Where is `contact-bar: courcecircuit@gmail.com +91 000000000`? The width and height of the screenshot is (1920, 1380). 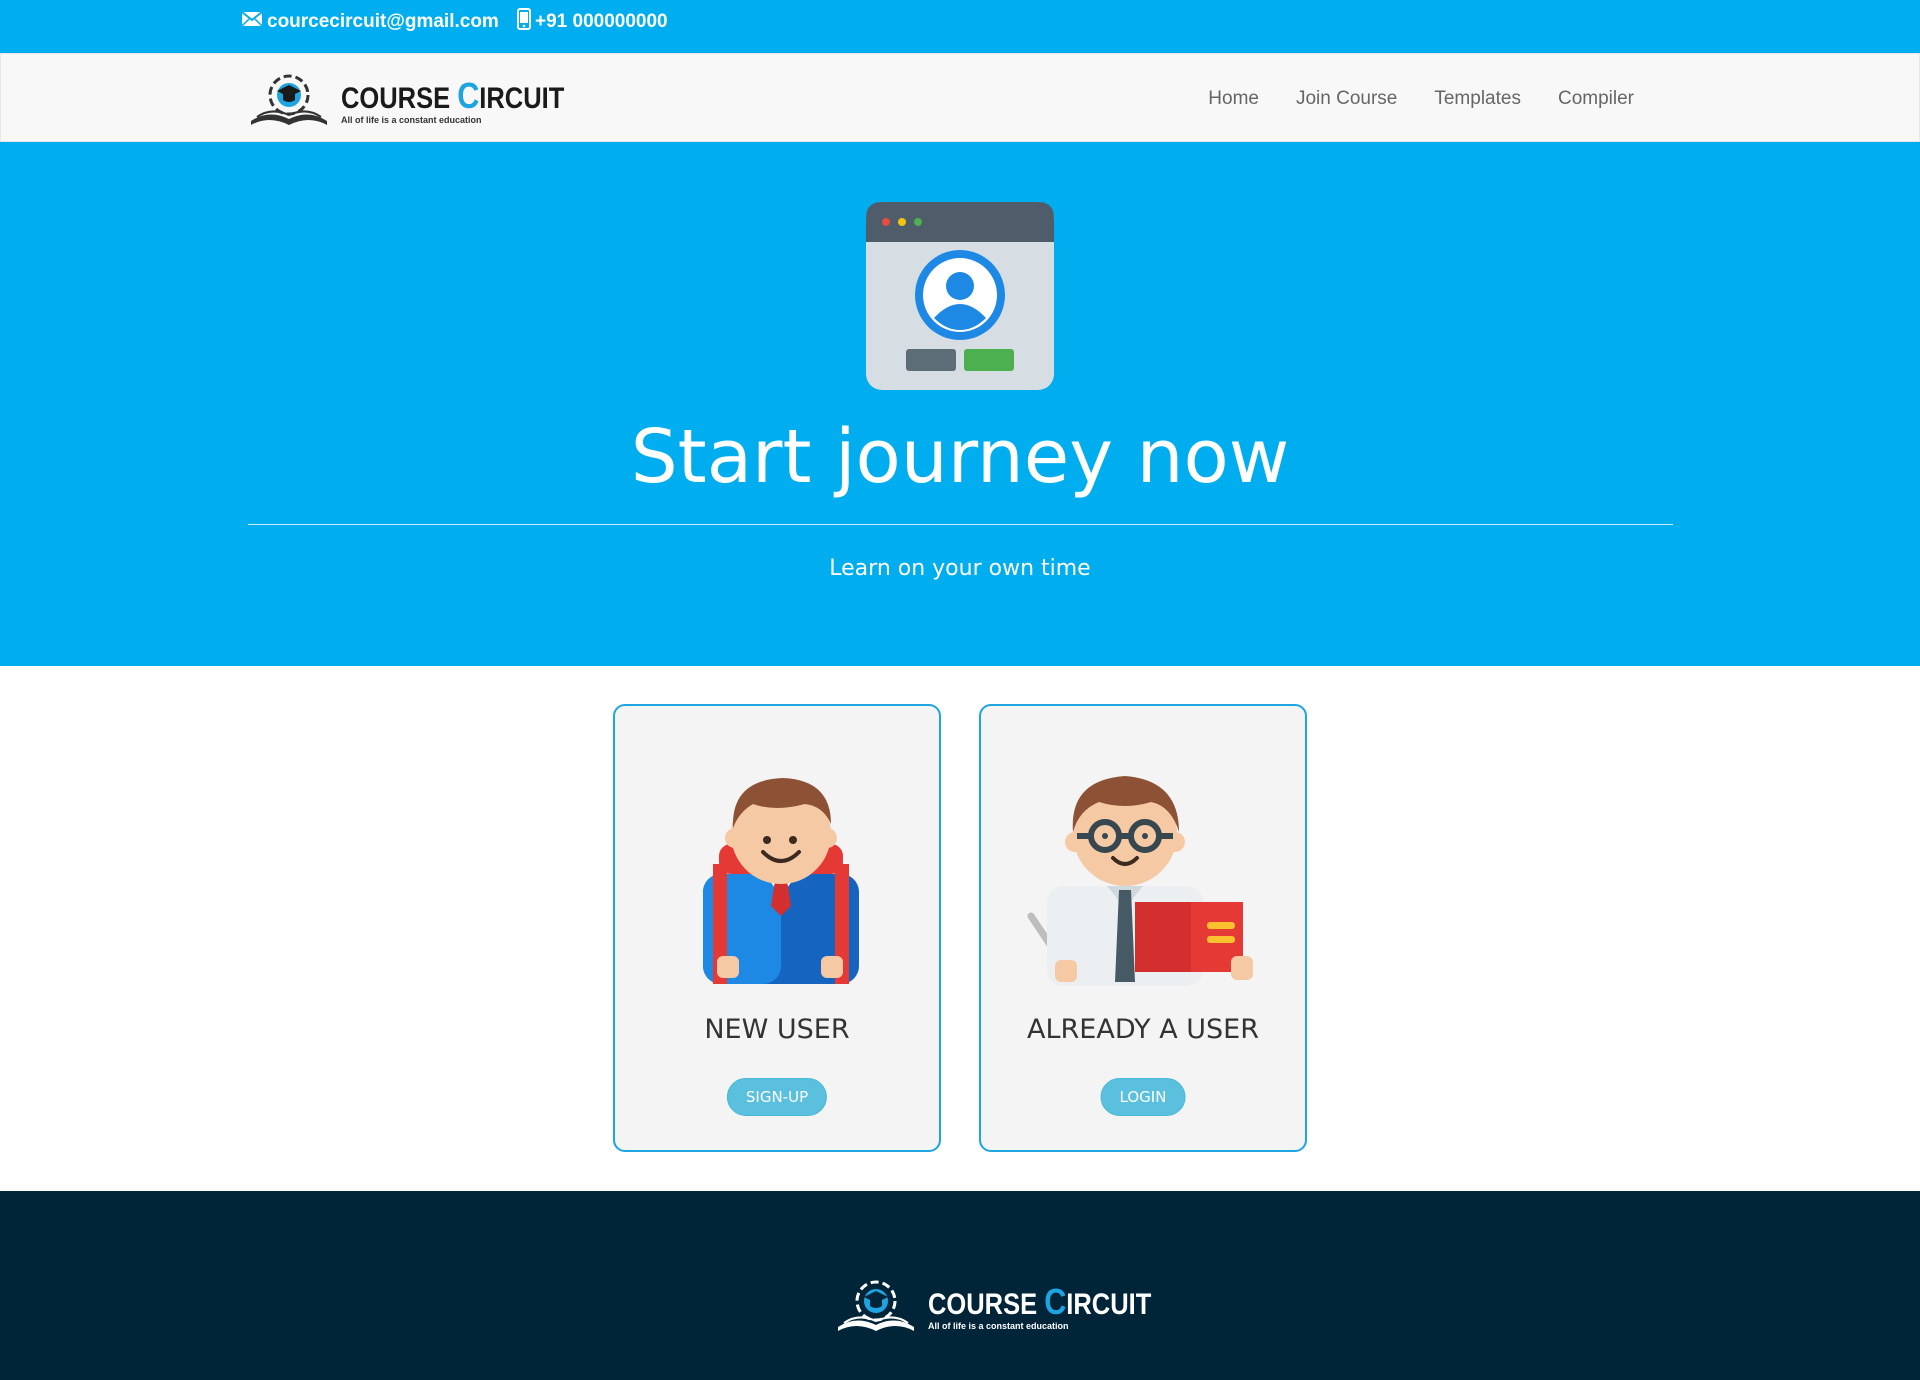
contact-bar: courcecircuit@gmail.com +91 000000000 is located at coordinates (960, 26).